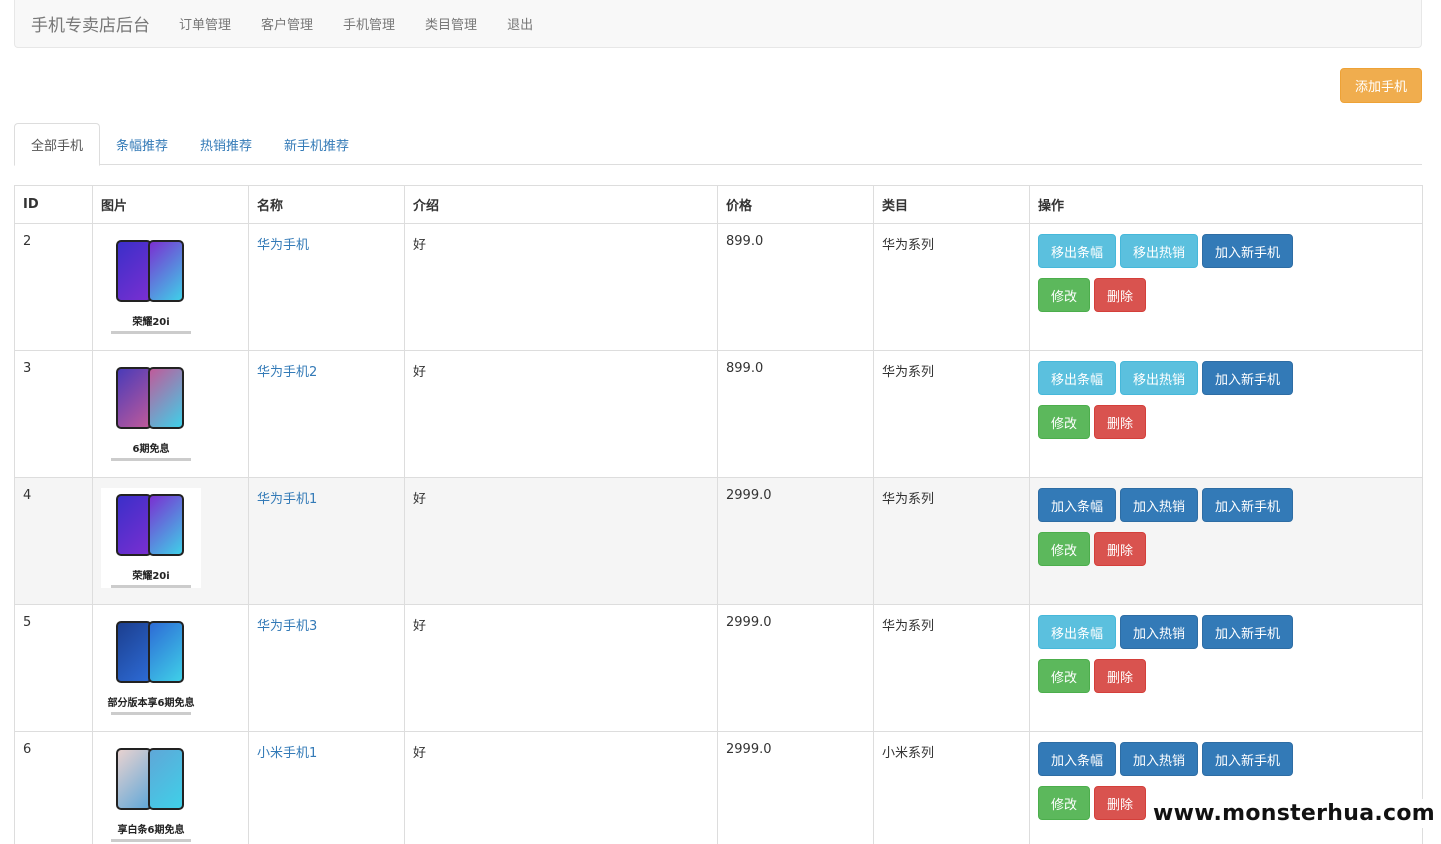 This screenshot has height=844, width=1441. Describe the element at coordinates (53, 541) in the screenshot. I see `cell-id: 4` at that location.